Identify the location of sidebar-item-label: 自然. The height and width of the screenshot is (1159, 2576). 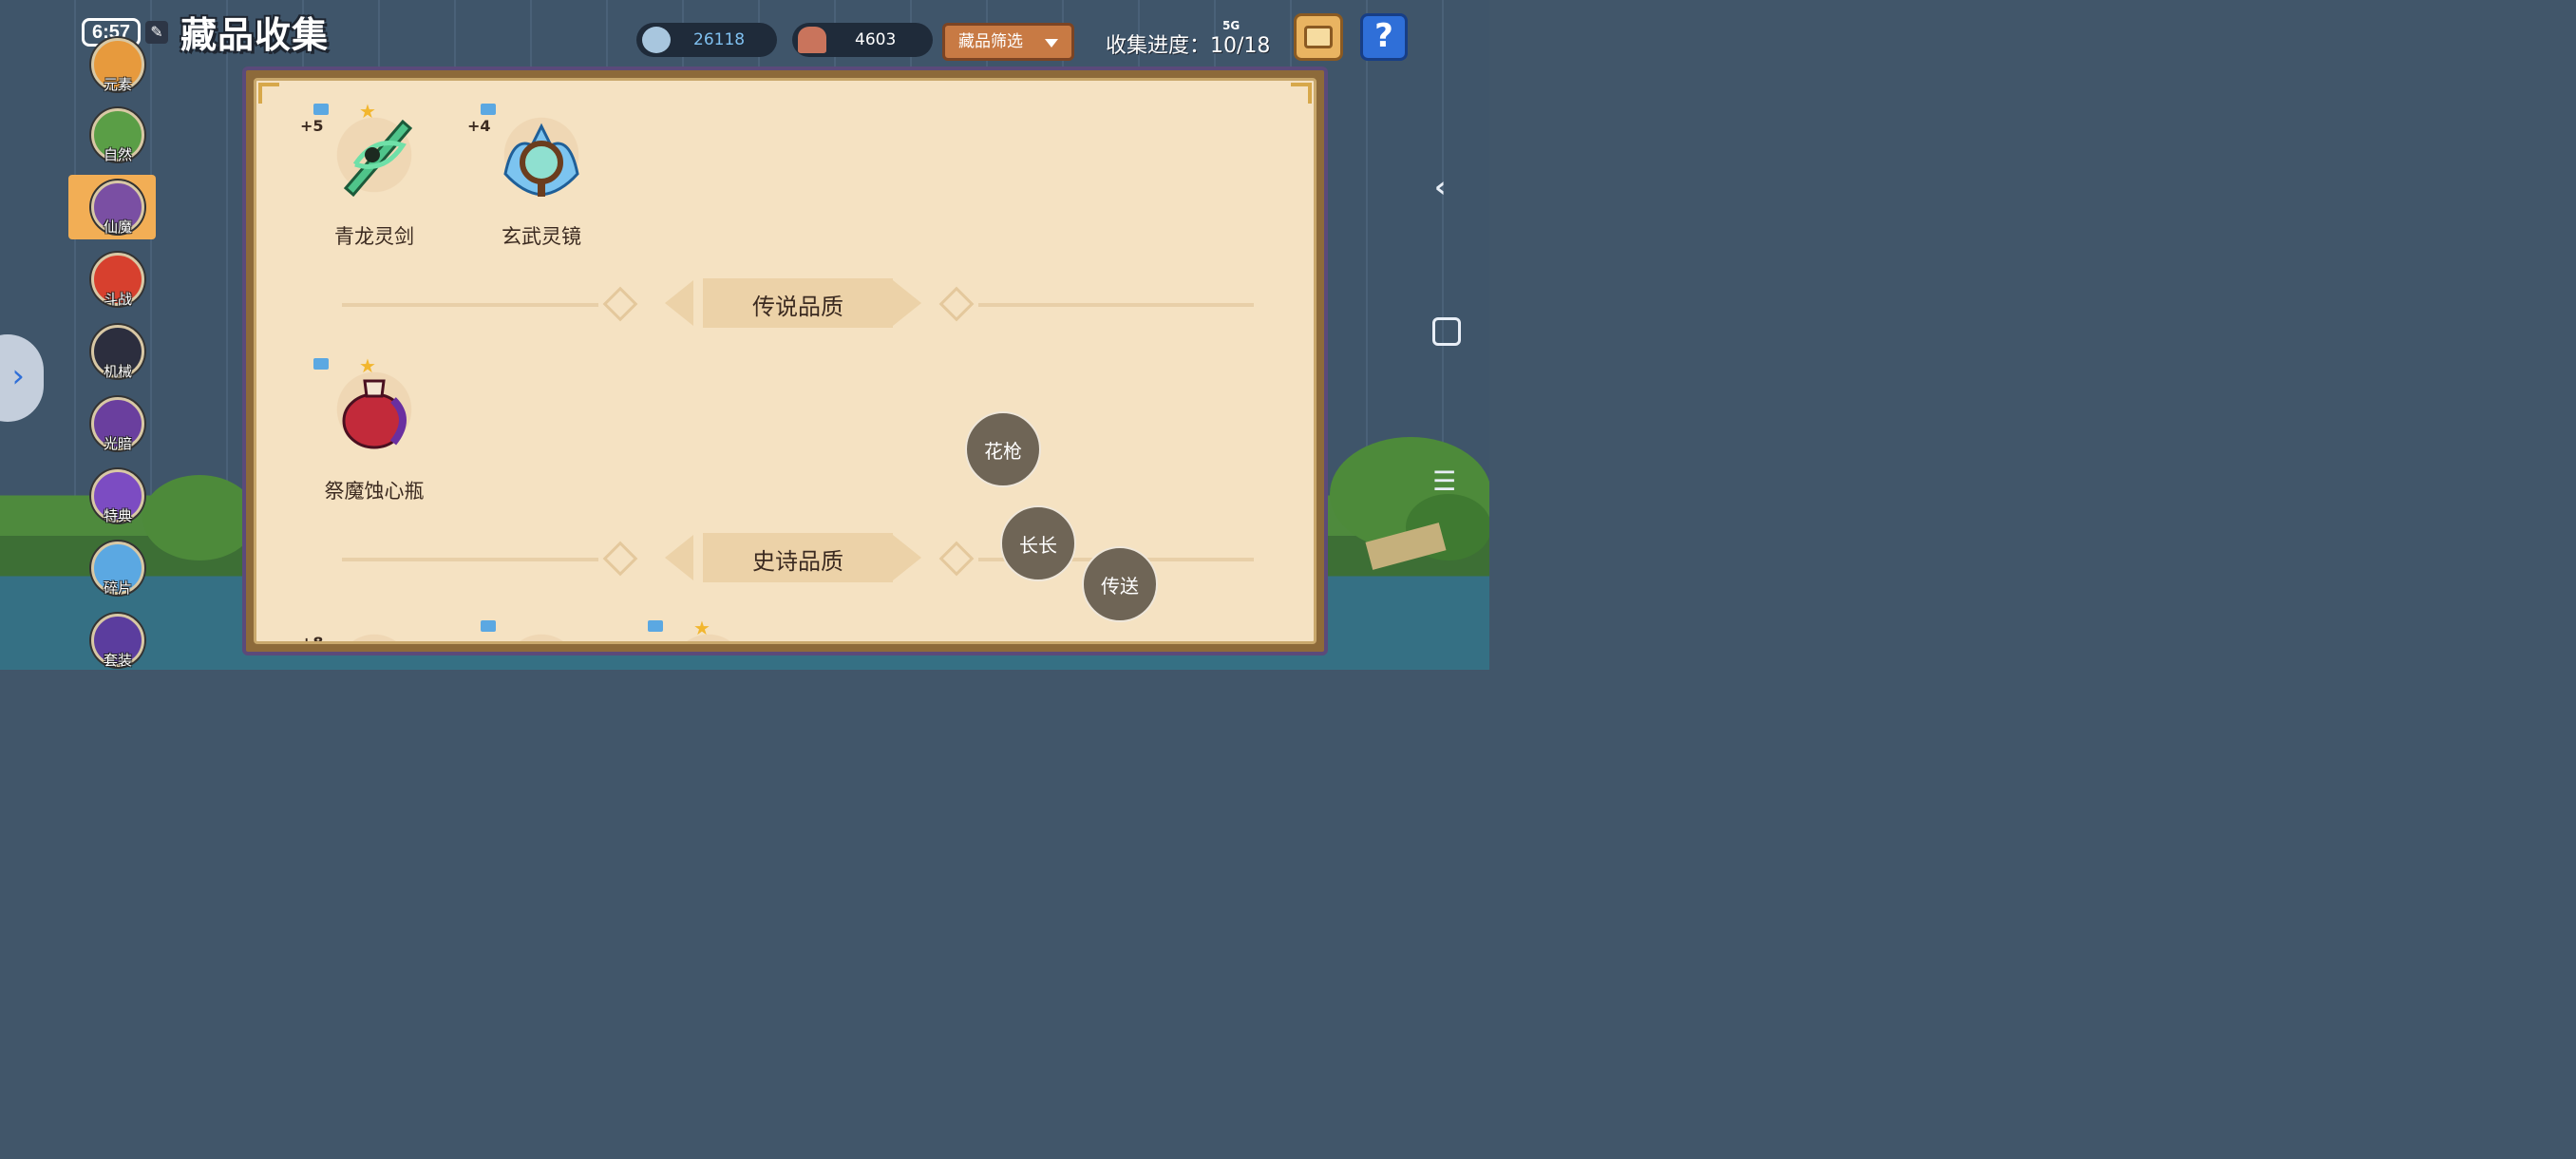
(117, 154).